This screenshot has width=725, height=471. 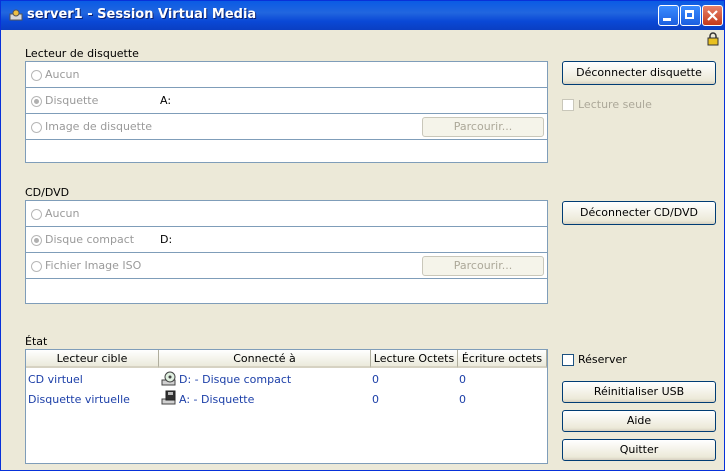 What do you see at coordinates (235, 379) in the screenshot?
I see `row-connected: D: - Disque compact` at bounding box center [235, 379].